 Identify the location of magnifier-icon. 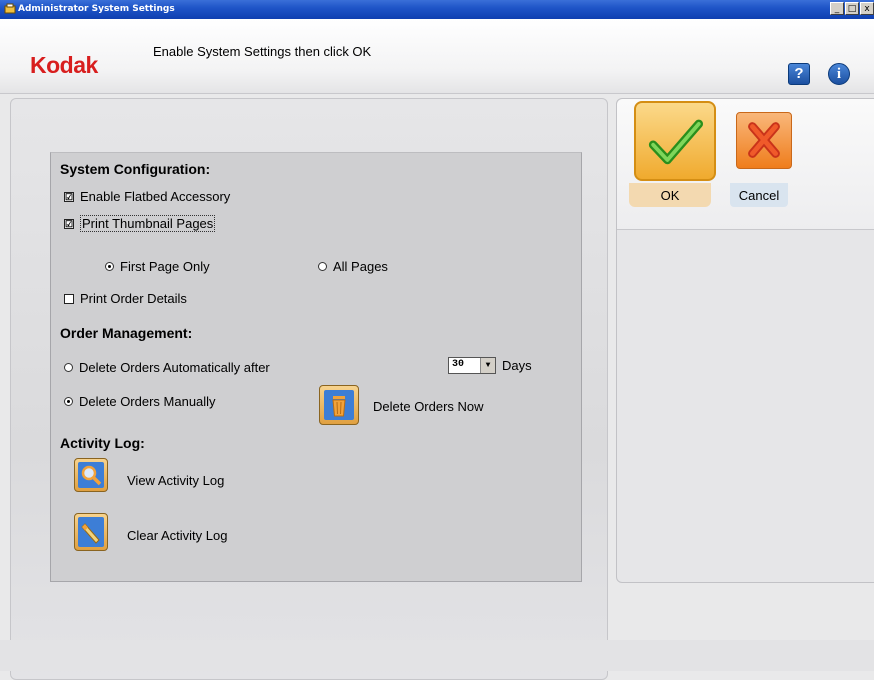
(91, 475).